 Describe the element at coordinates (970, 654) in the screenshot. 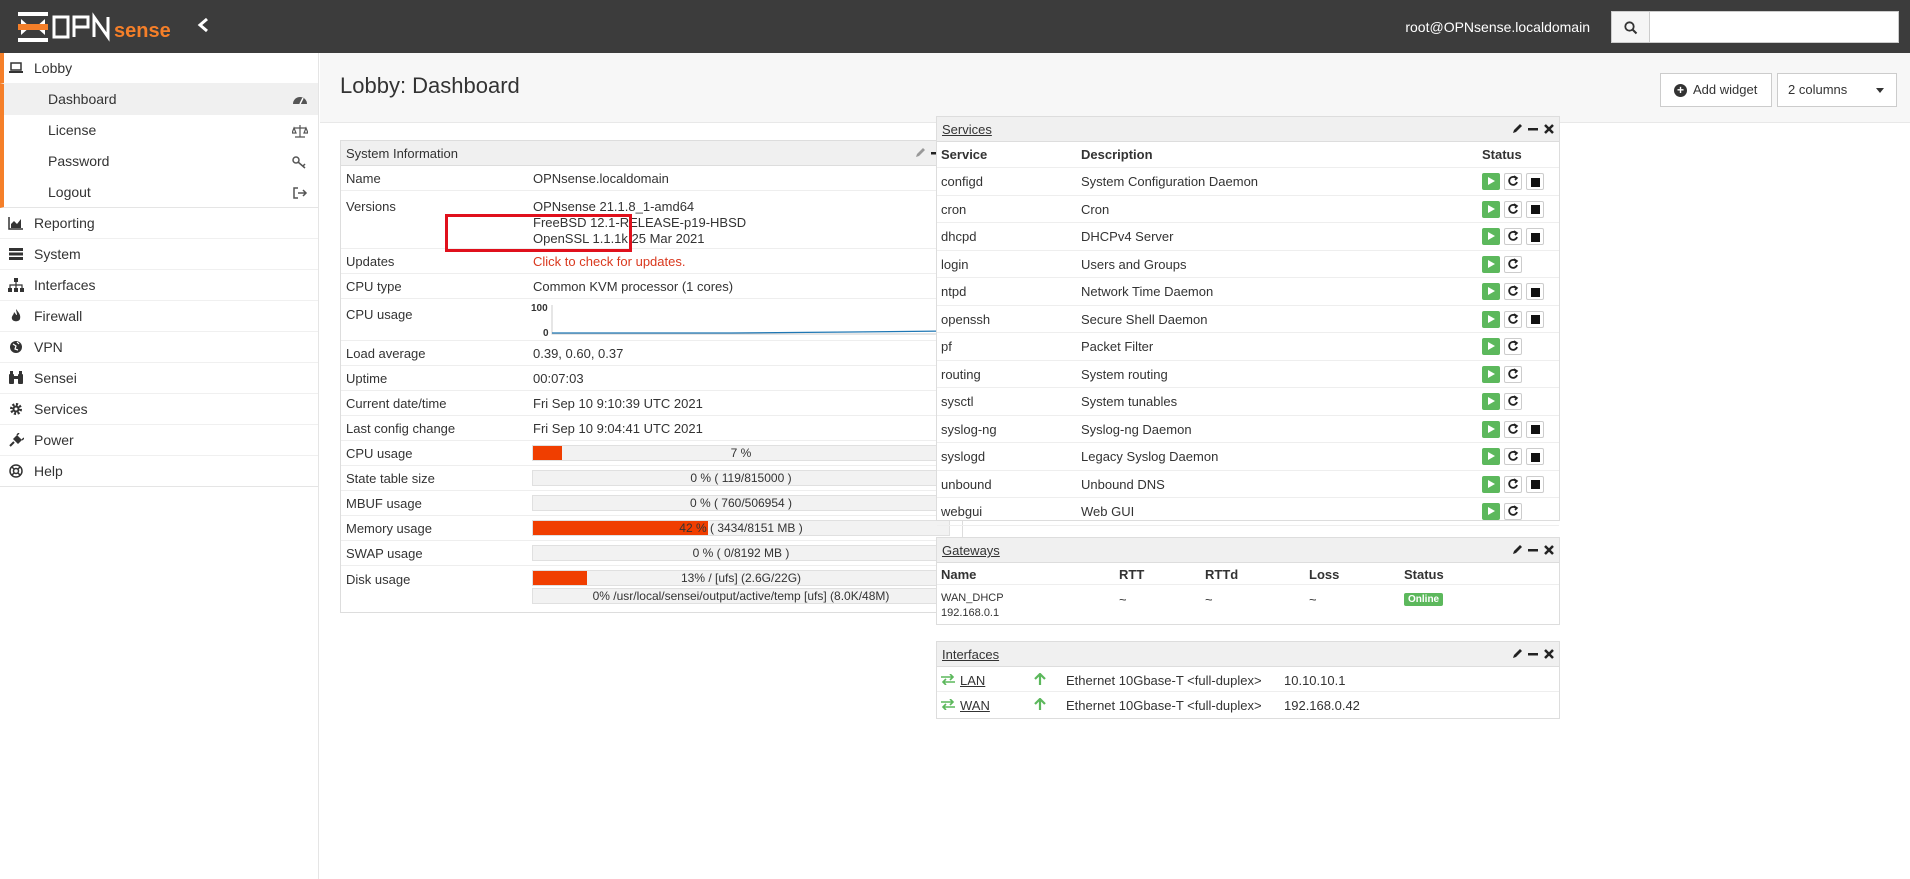

I see `widget-title: Interfaces` at that location.